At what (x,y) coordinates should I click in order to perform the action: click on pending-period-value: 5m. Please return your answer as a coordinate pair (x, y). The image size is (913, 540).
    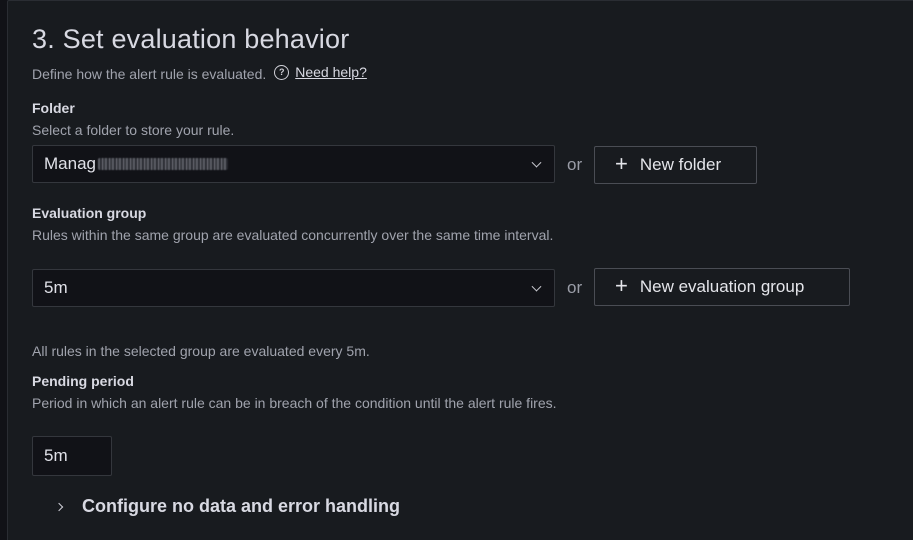
    Looking at the image, I should click on (56, 455).